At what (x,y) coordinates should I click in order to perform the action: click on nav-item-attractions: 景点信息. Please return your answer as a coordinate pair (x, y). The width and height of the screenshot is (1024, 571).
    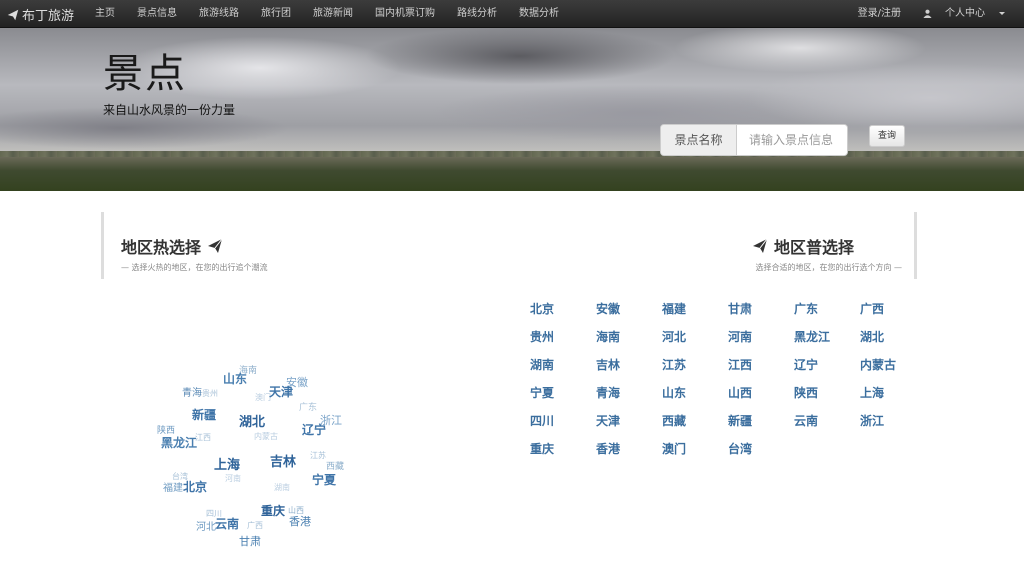
    Looking at the image, I should click on (157, 14).